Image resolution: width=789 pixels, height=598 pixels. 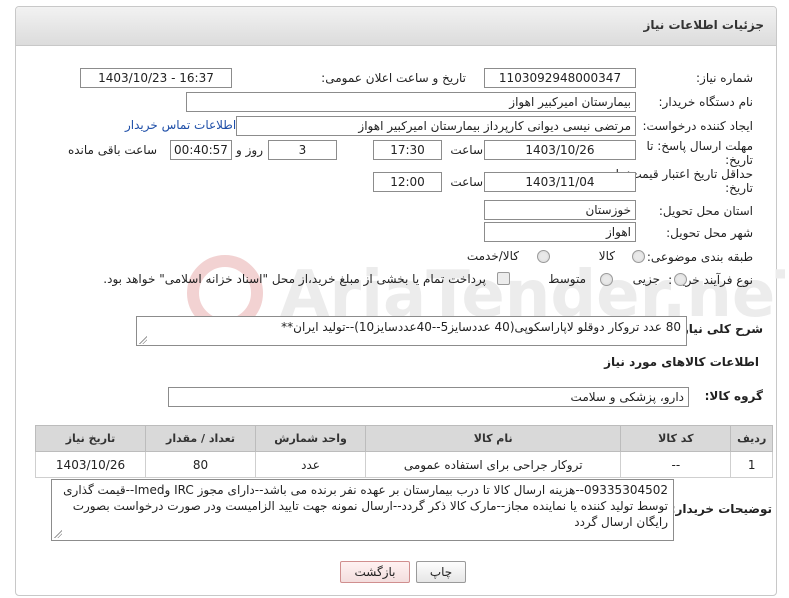 What do you see at coordinates (739, 160) in the screenshot?
I see `deadline-label-line2: تاریخ:` at bounding box center [739, 160].